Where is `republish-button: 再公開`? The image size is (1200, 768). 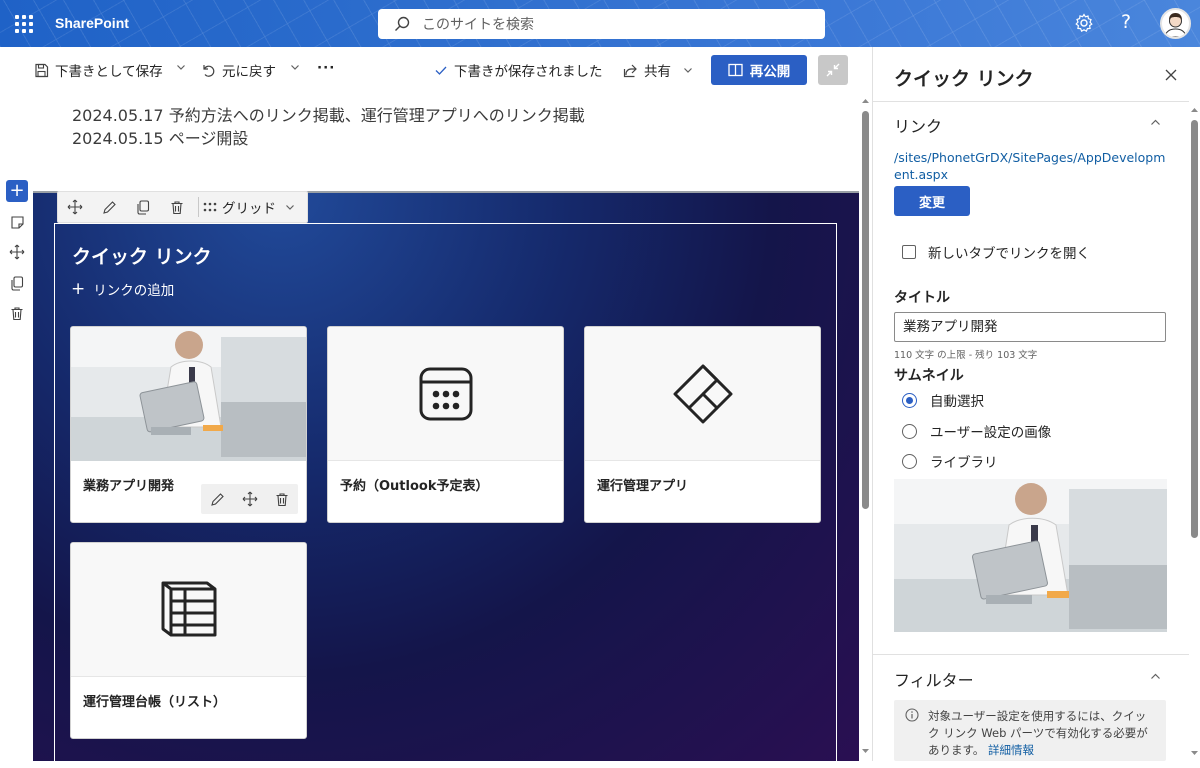
republish-button: 再公開 is located at coordinates (759, 70).